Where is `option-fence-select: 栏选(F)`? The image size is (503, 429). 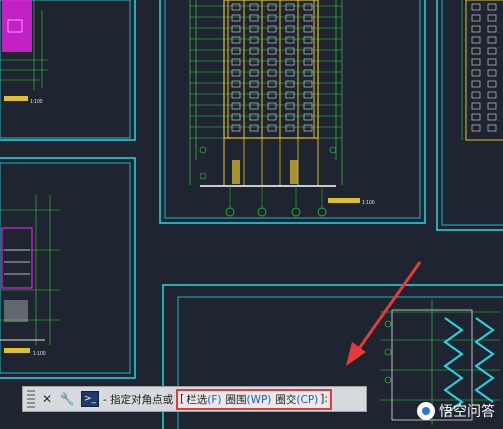
option-fence-select: 栏选(F) is located at coordinates (203, 399).